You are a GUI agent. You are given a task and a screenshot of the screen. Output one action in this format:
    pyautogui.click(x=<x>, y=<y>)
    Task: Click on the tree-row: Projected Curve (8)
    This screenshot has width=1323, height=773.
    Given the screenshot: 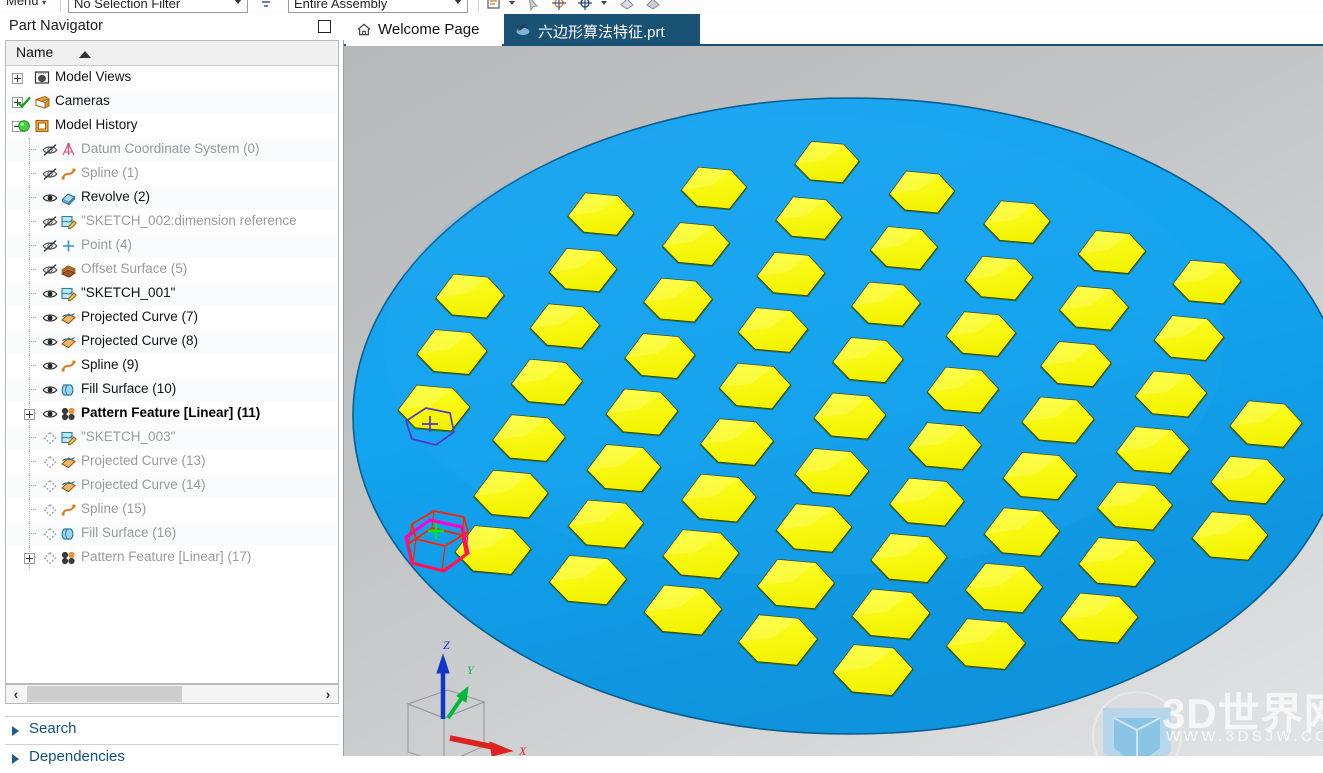 What is the action you would take?
    pyautogui.click(x=172, y=342)
    